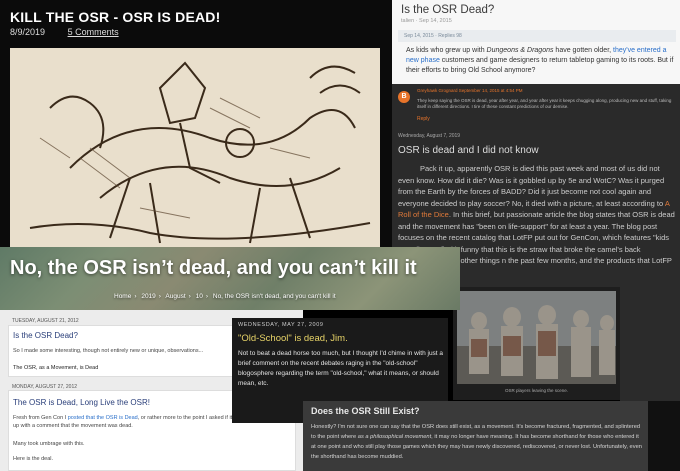  What do you see at coordinates (148, 296) in the screenshot?
I see `breadcrumb-year: 2019` at bounding box center [148, 296].